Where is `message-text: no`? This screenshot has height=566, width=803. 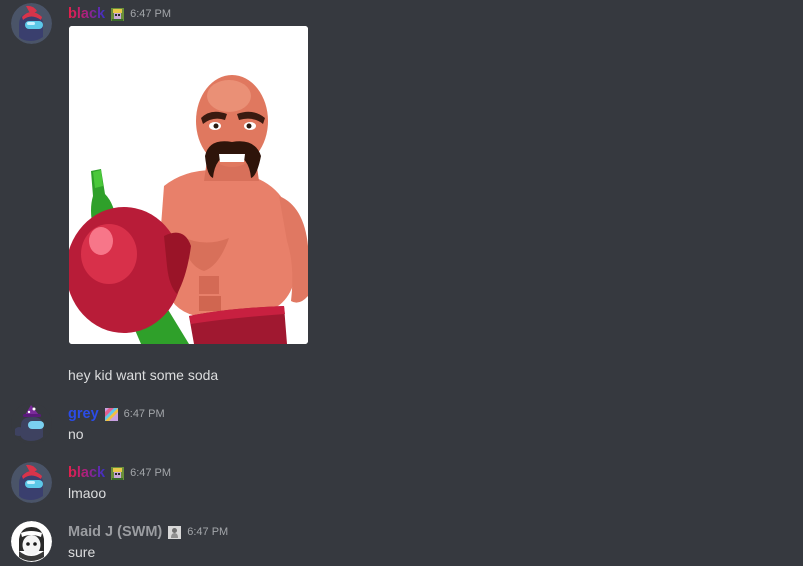
message-text: no is located at coordinates (76, 434).